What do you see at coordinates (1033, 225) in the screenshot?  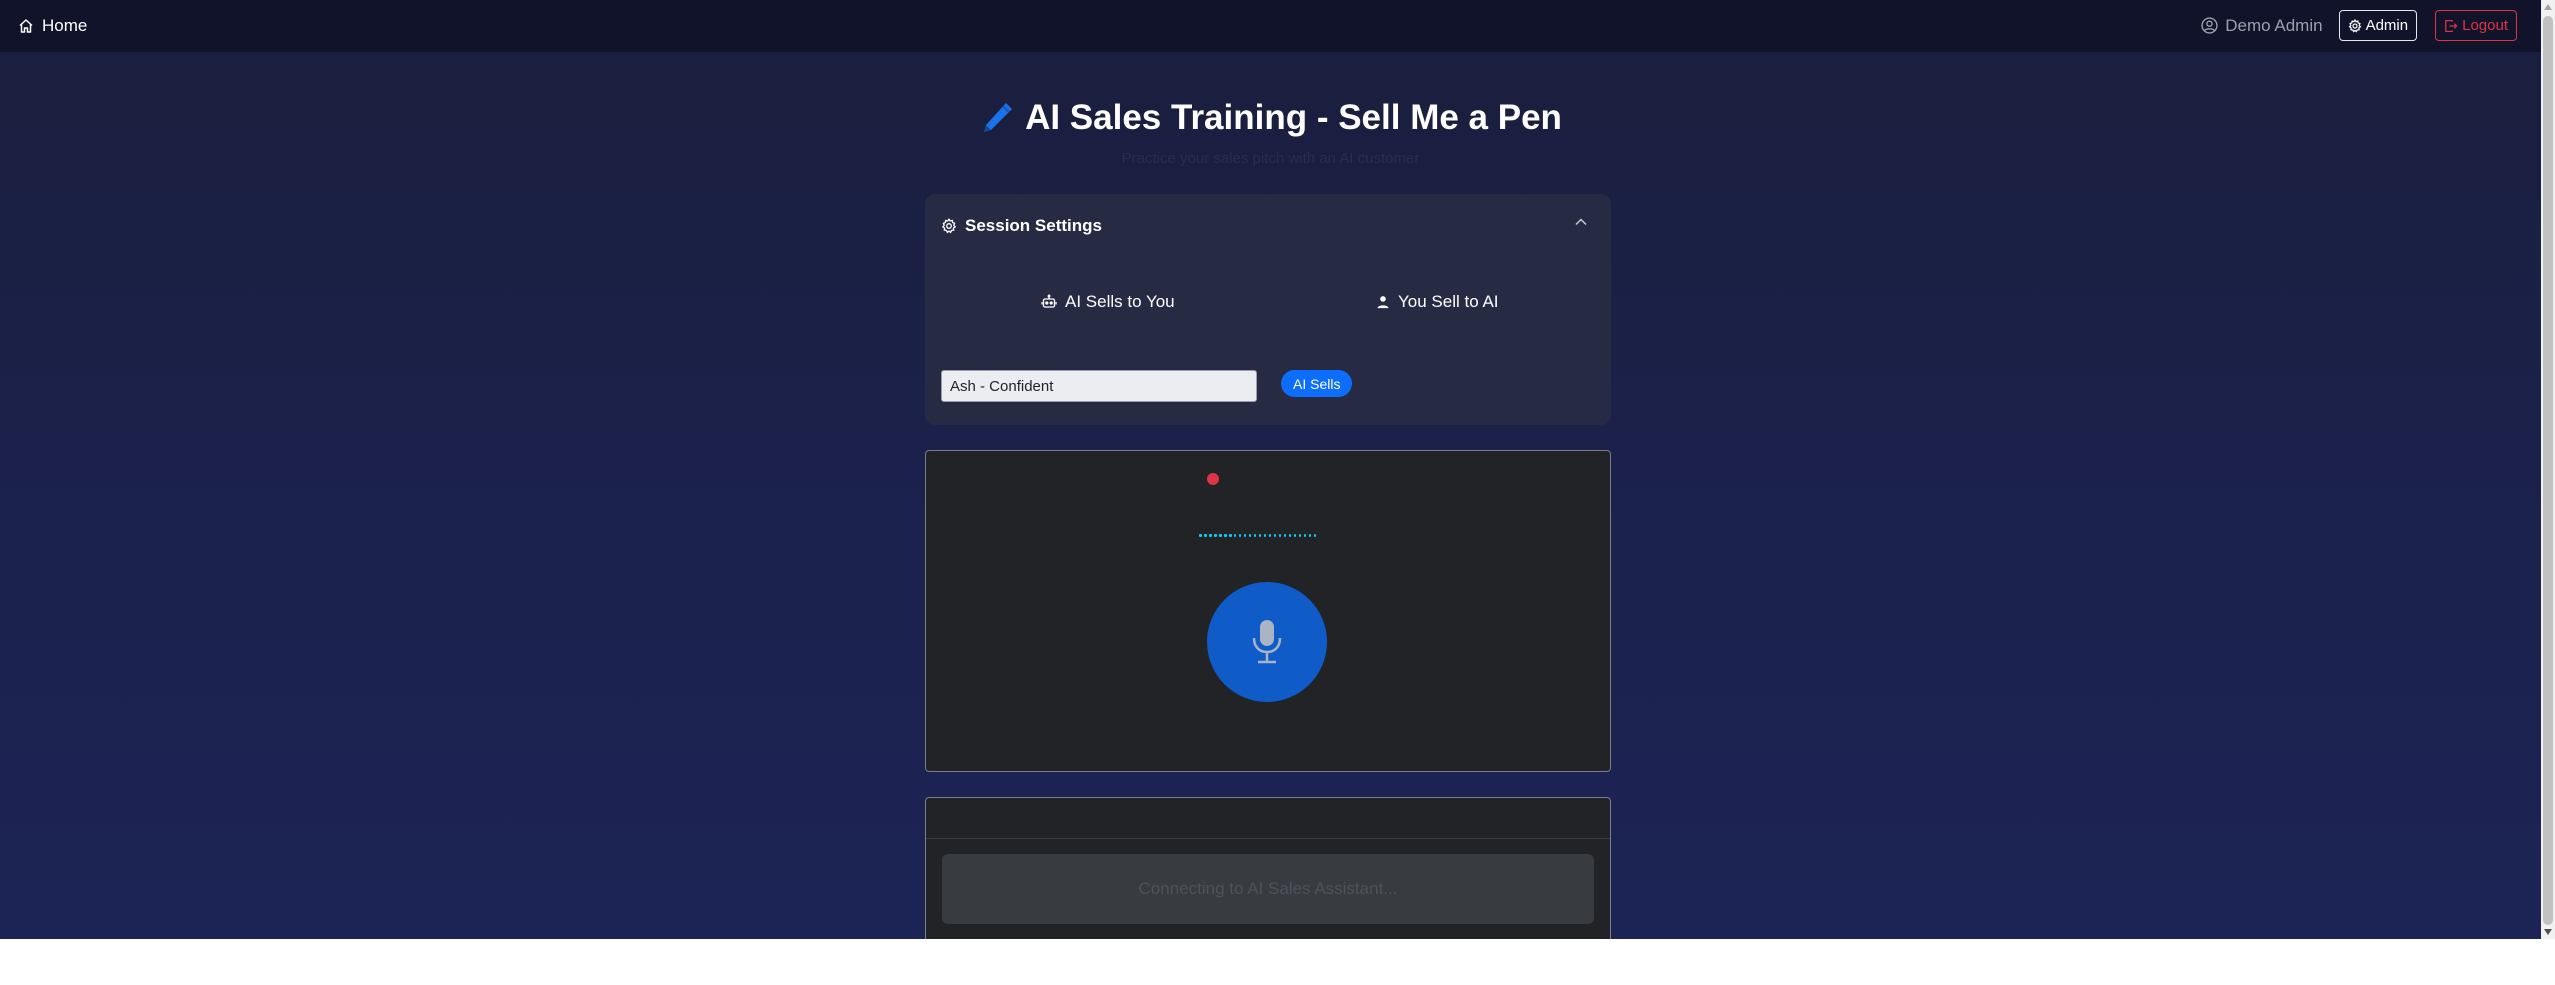 I see `session-settings-title: Session Settings` at bounding box center [1033, 225].